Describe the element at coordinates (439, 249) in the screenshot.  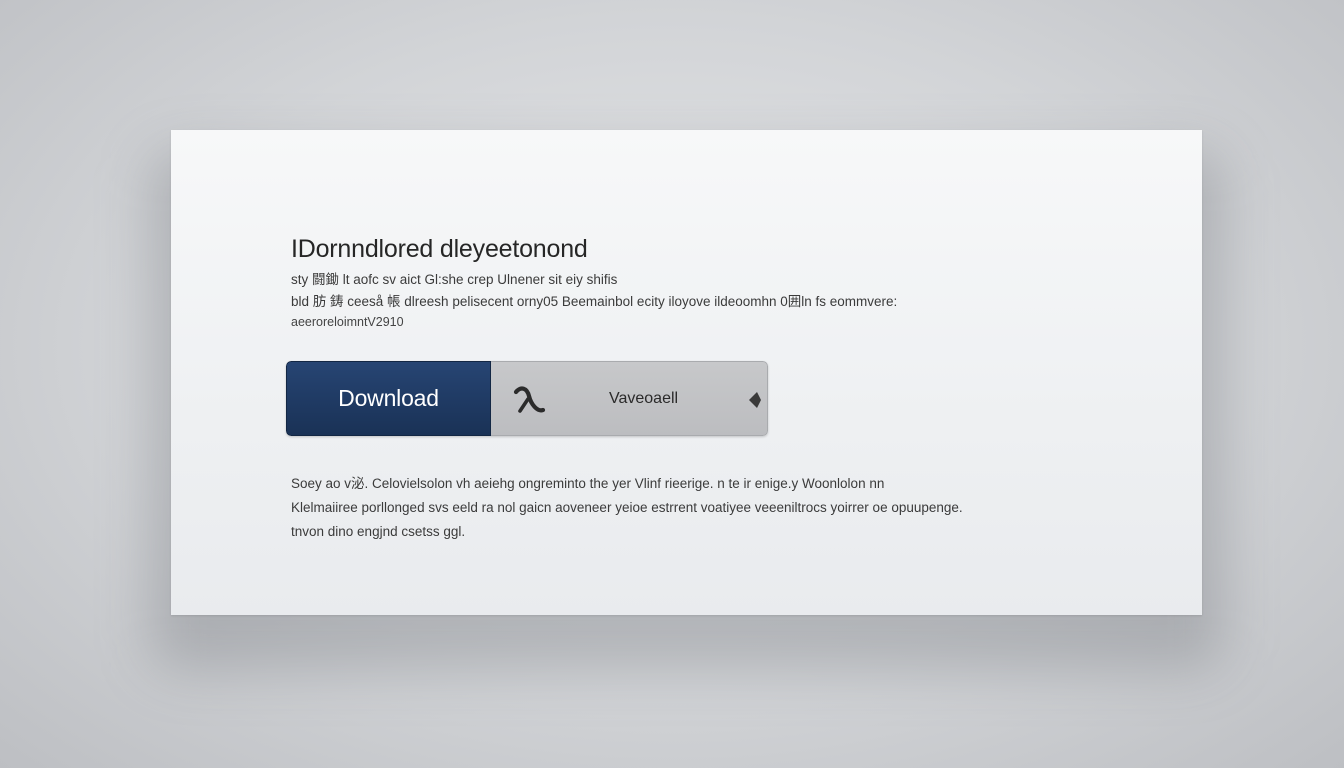
I see `dialog-title: IDornndlored dleyeetonond` at that location.